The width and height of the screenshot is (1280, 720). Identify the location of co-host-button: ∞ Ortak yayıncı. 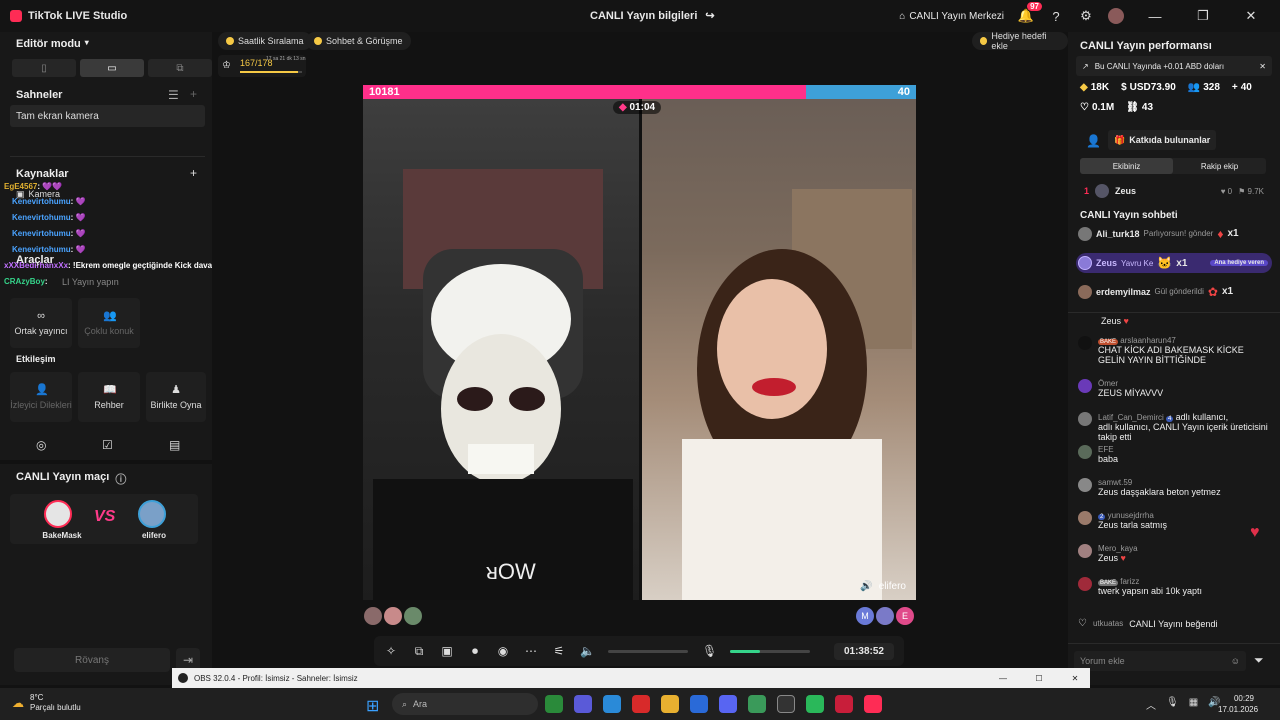
(41, 323).